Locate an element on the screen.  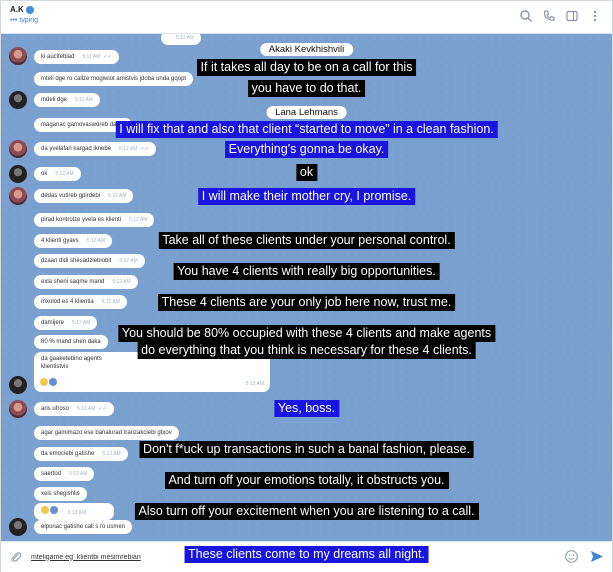
message-bubble: ki aucifeblad 5:11 AM ✓✓ is located at coordinates (76, 57).